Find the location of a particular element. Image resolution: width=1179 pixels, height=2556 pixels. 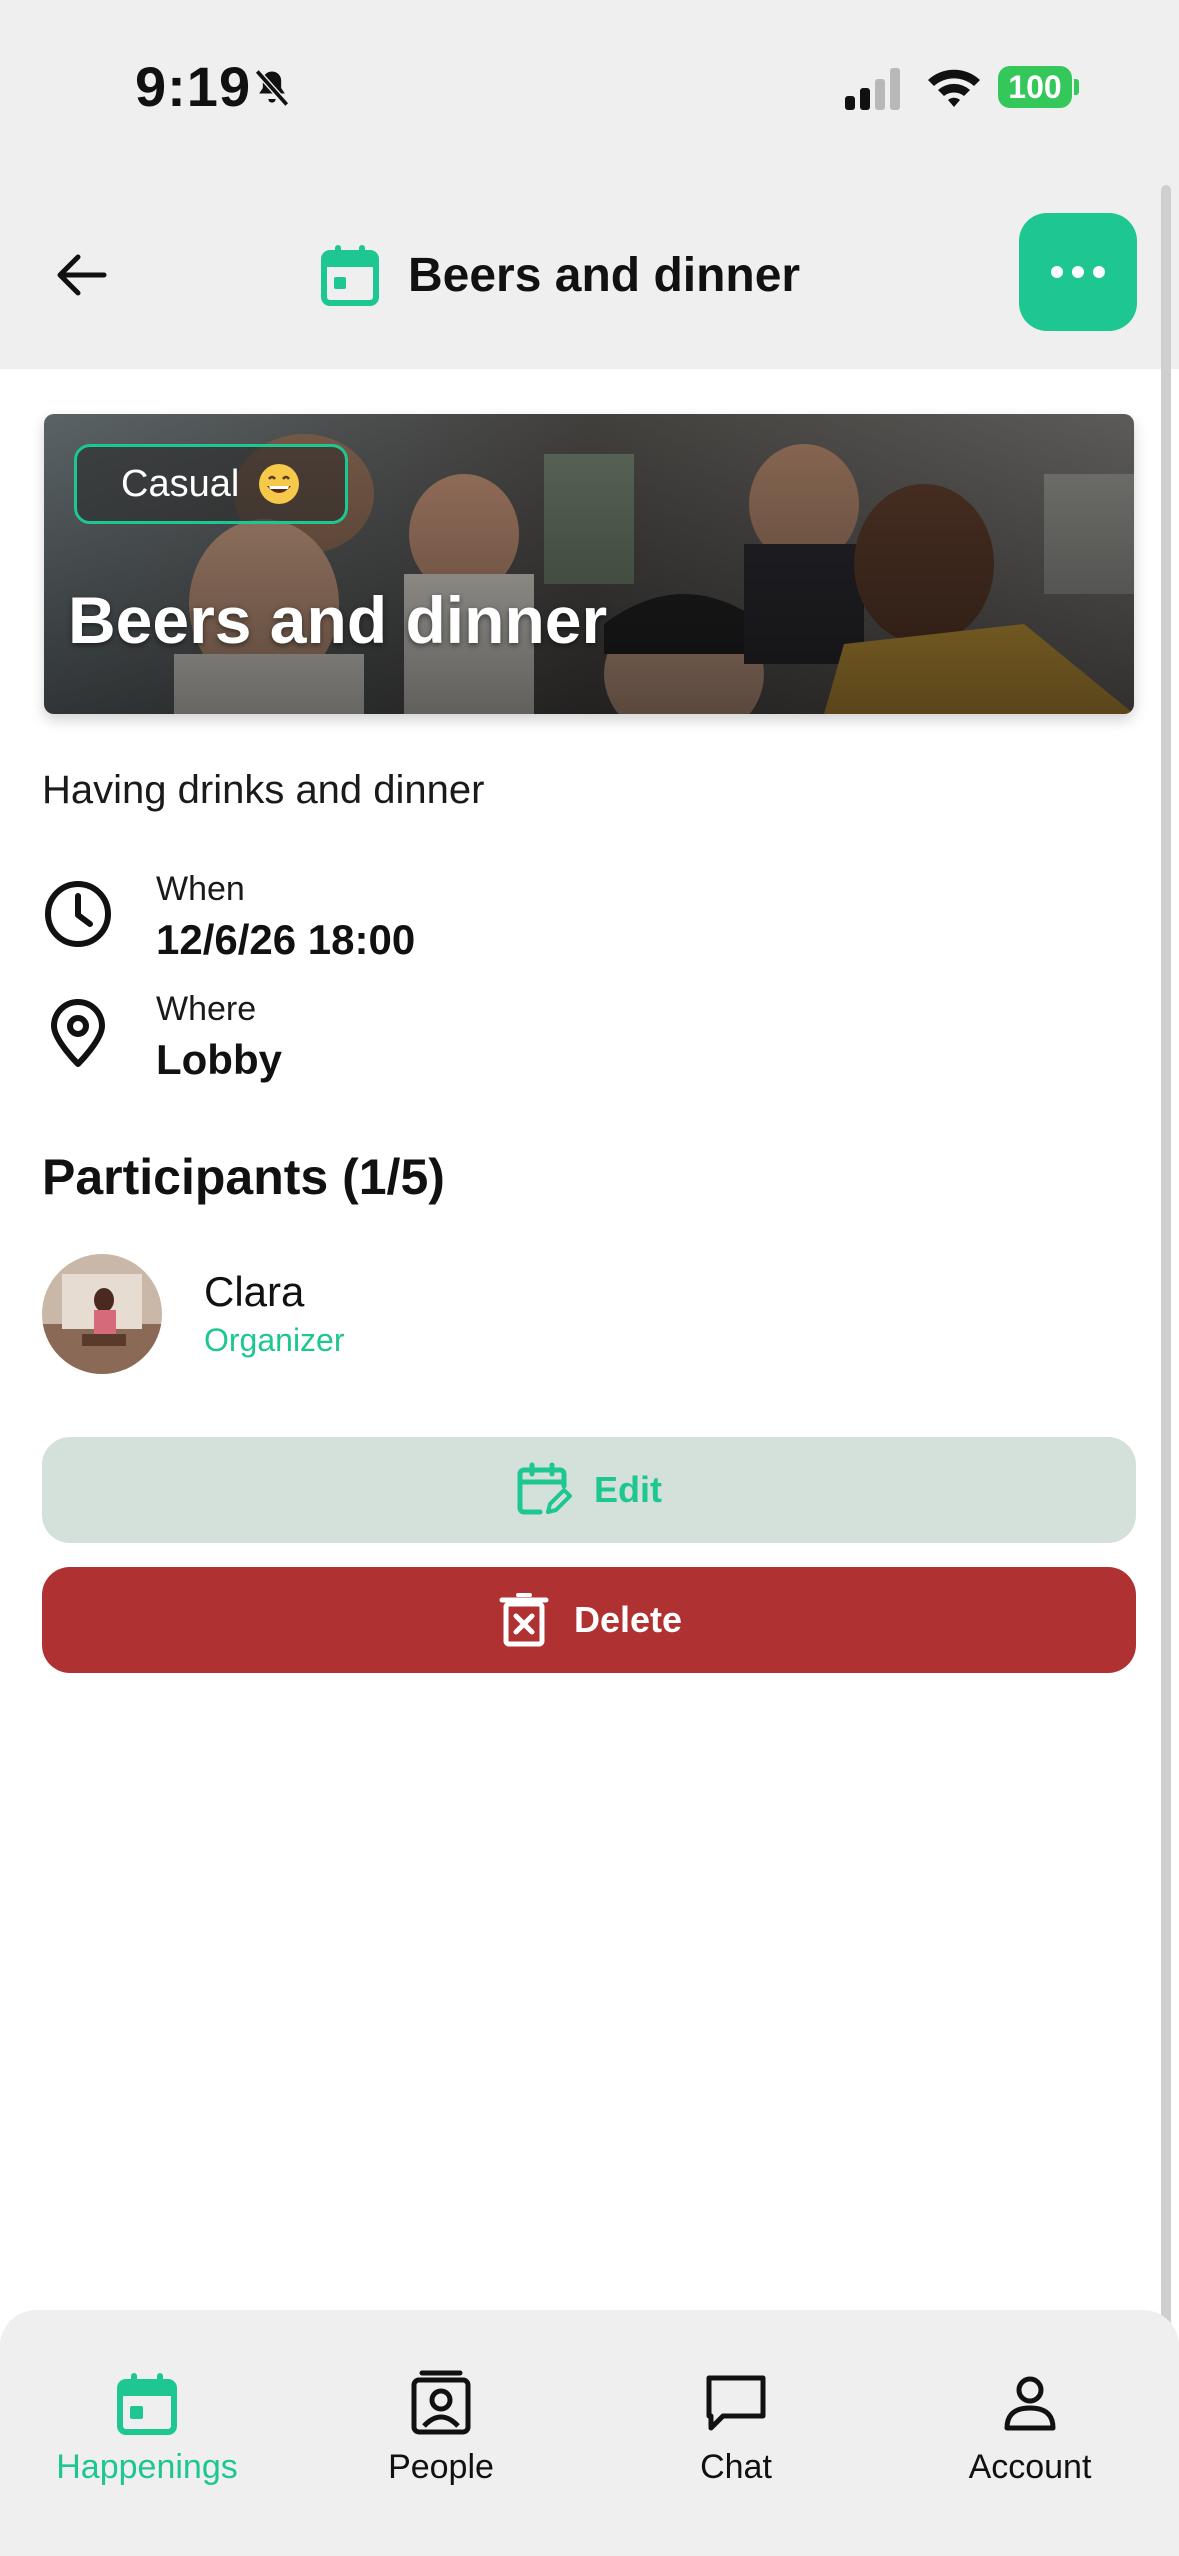

page-title: Beers and dinner is located at coordinates (604, 275).